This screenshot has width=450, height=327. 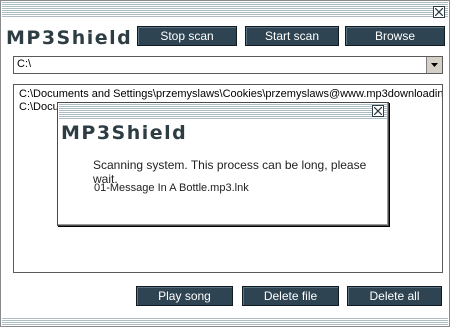 I want to click on path-select: C:\, so click(x=228, y=65).